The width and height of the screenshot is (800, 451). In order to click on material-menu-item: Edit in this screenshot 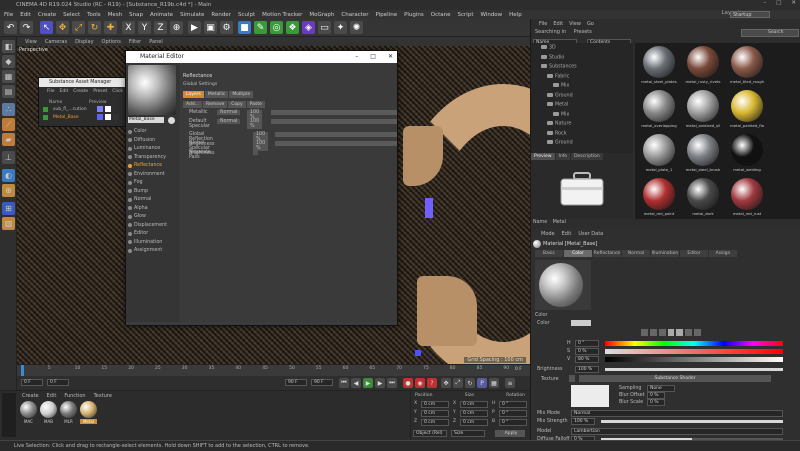, I will do `click(52, 396)`.